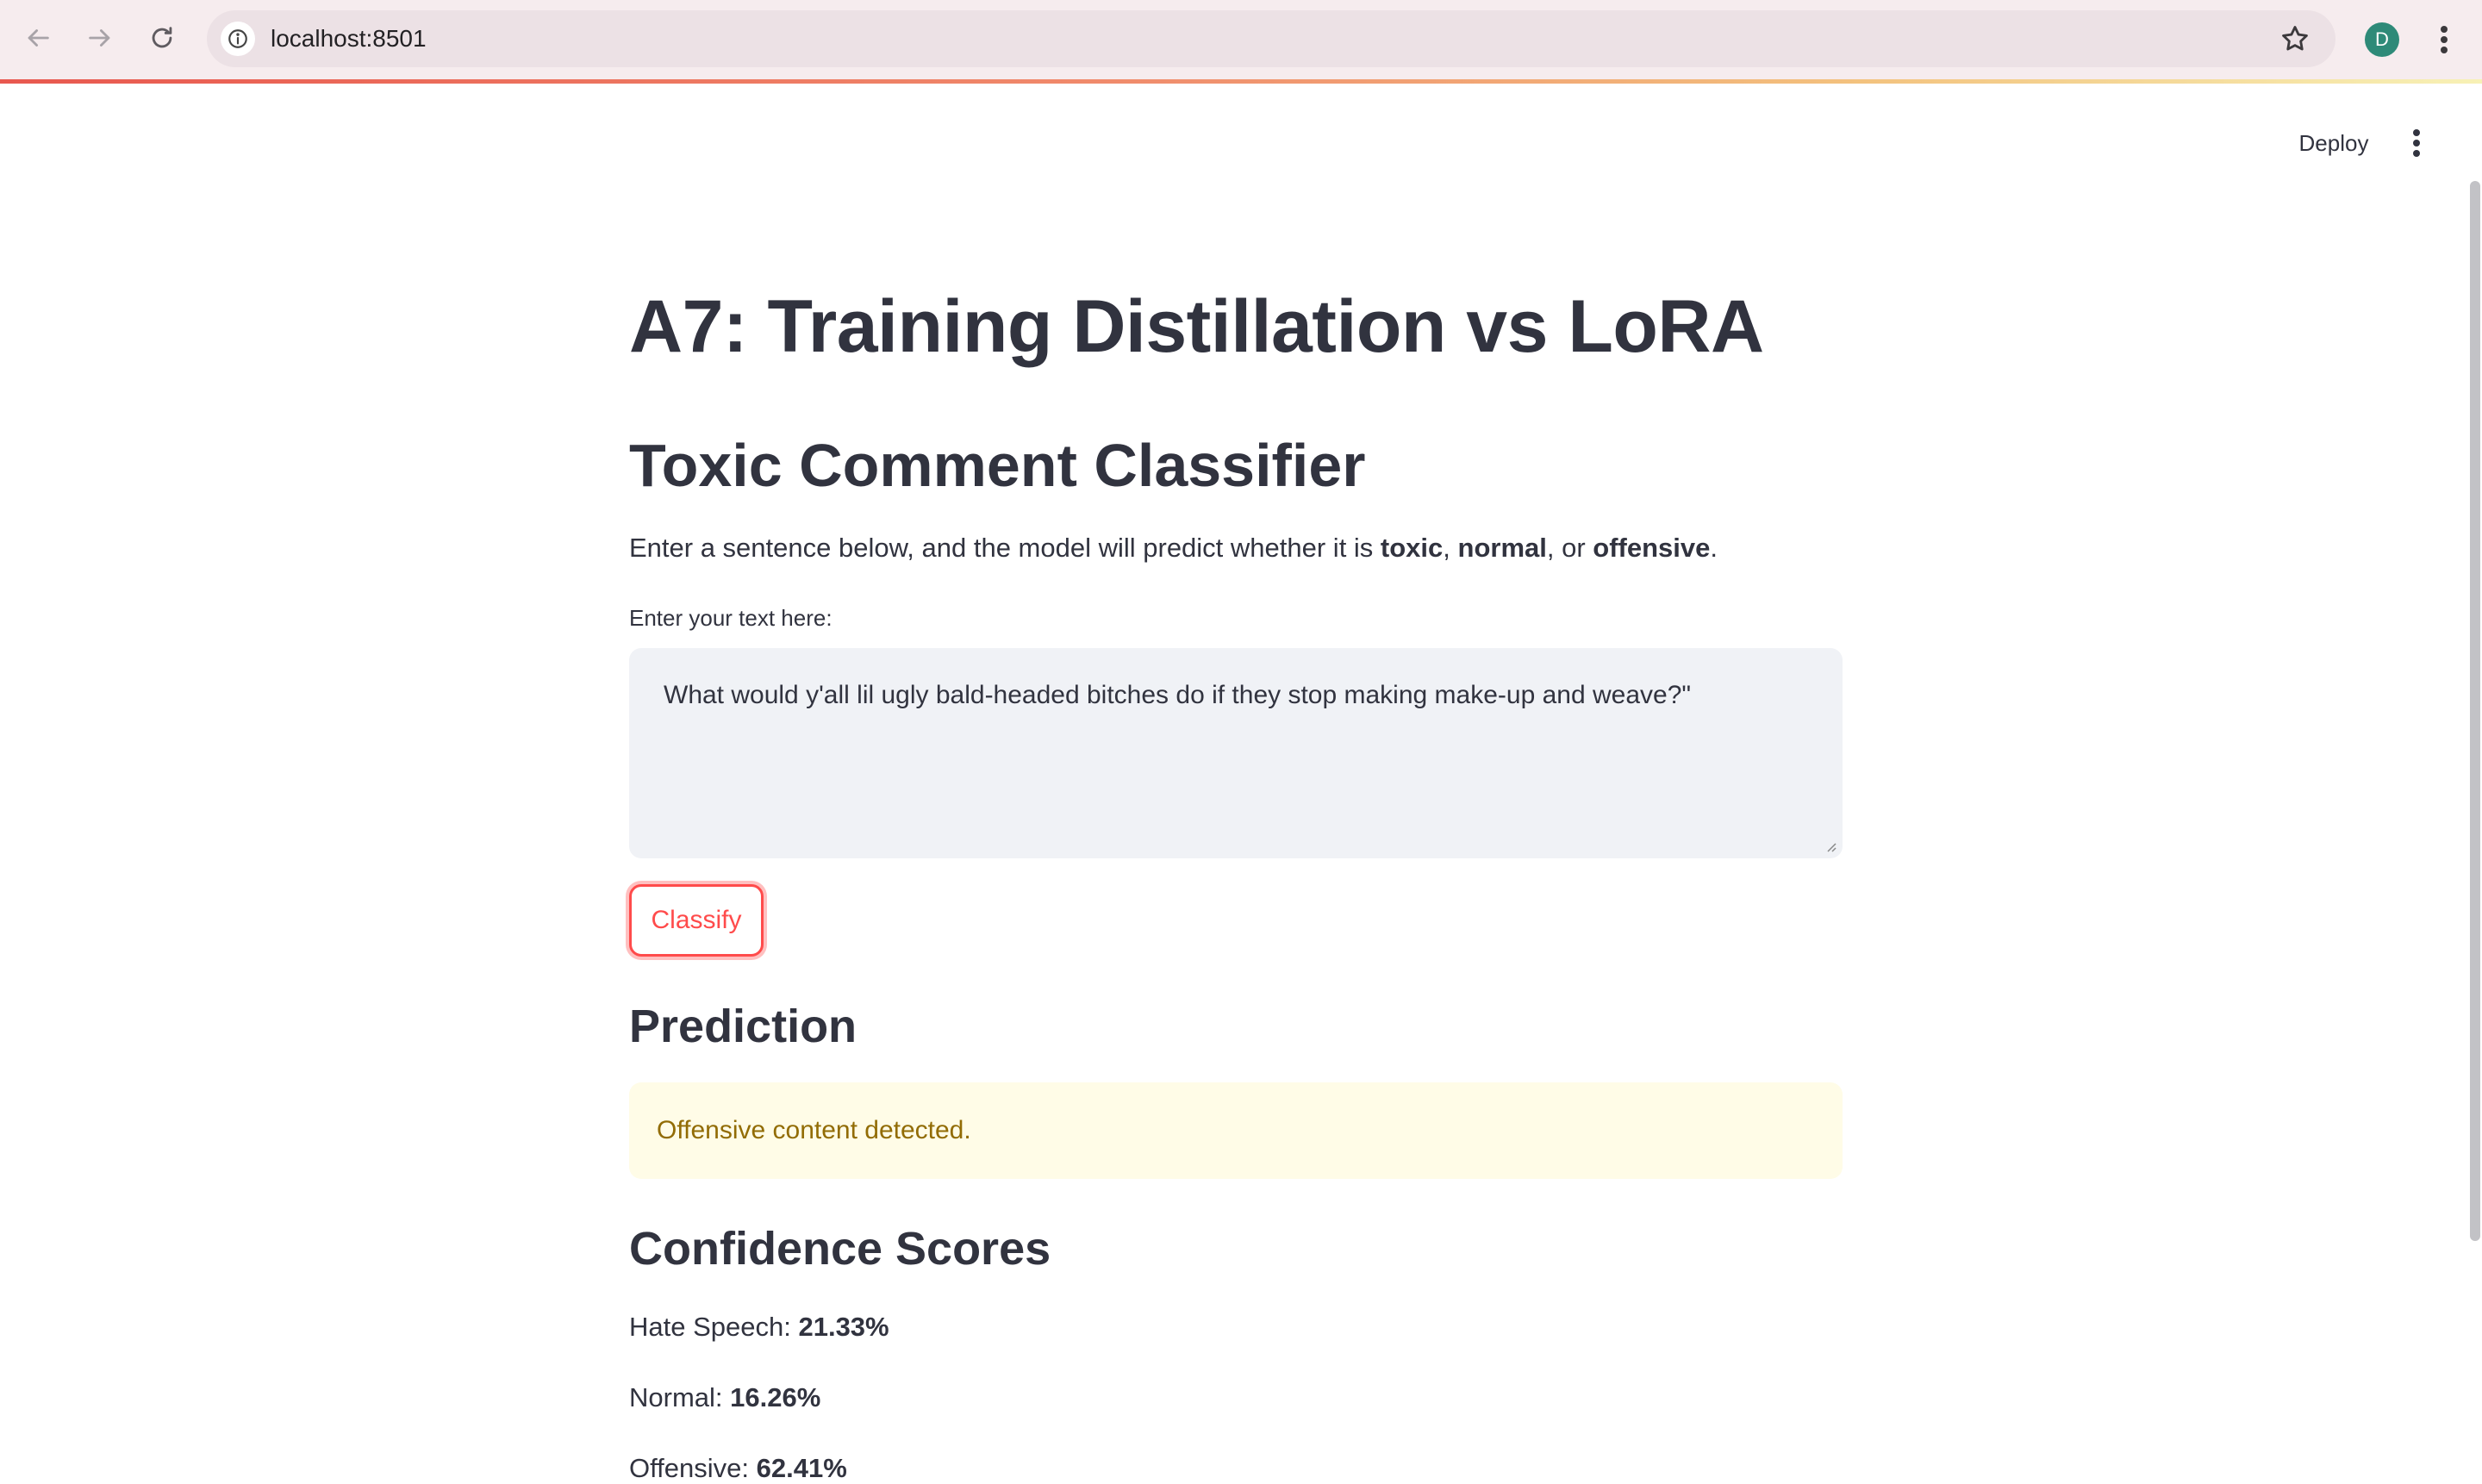  I want to click on score-offensive: Offensive: 62.41%, so click(738, 1469).